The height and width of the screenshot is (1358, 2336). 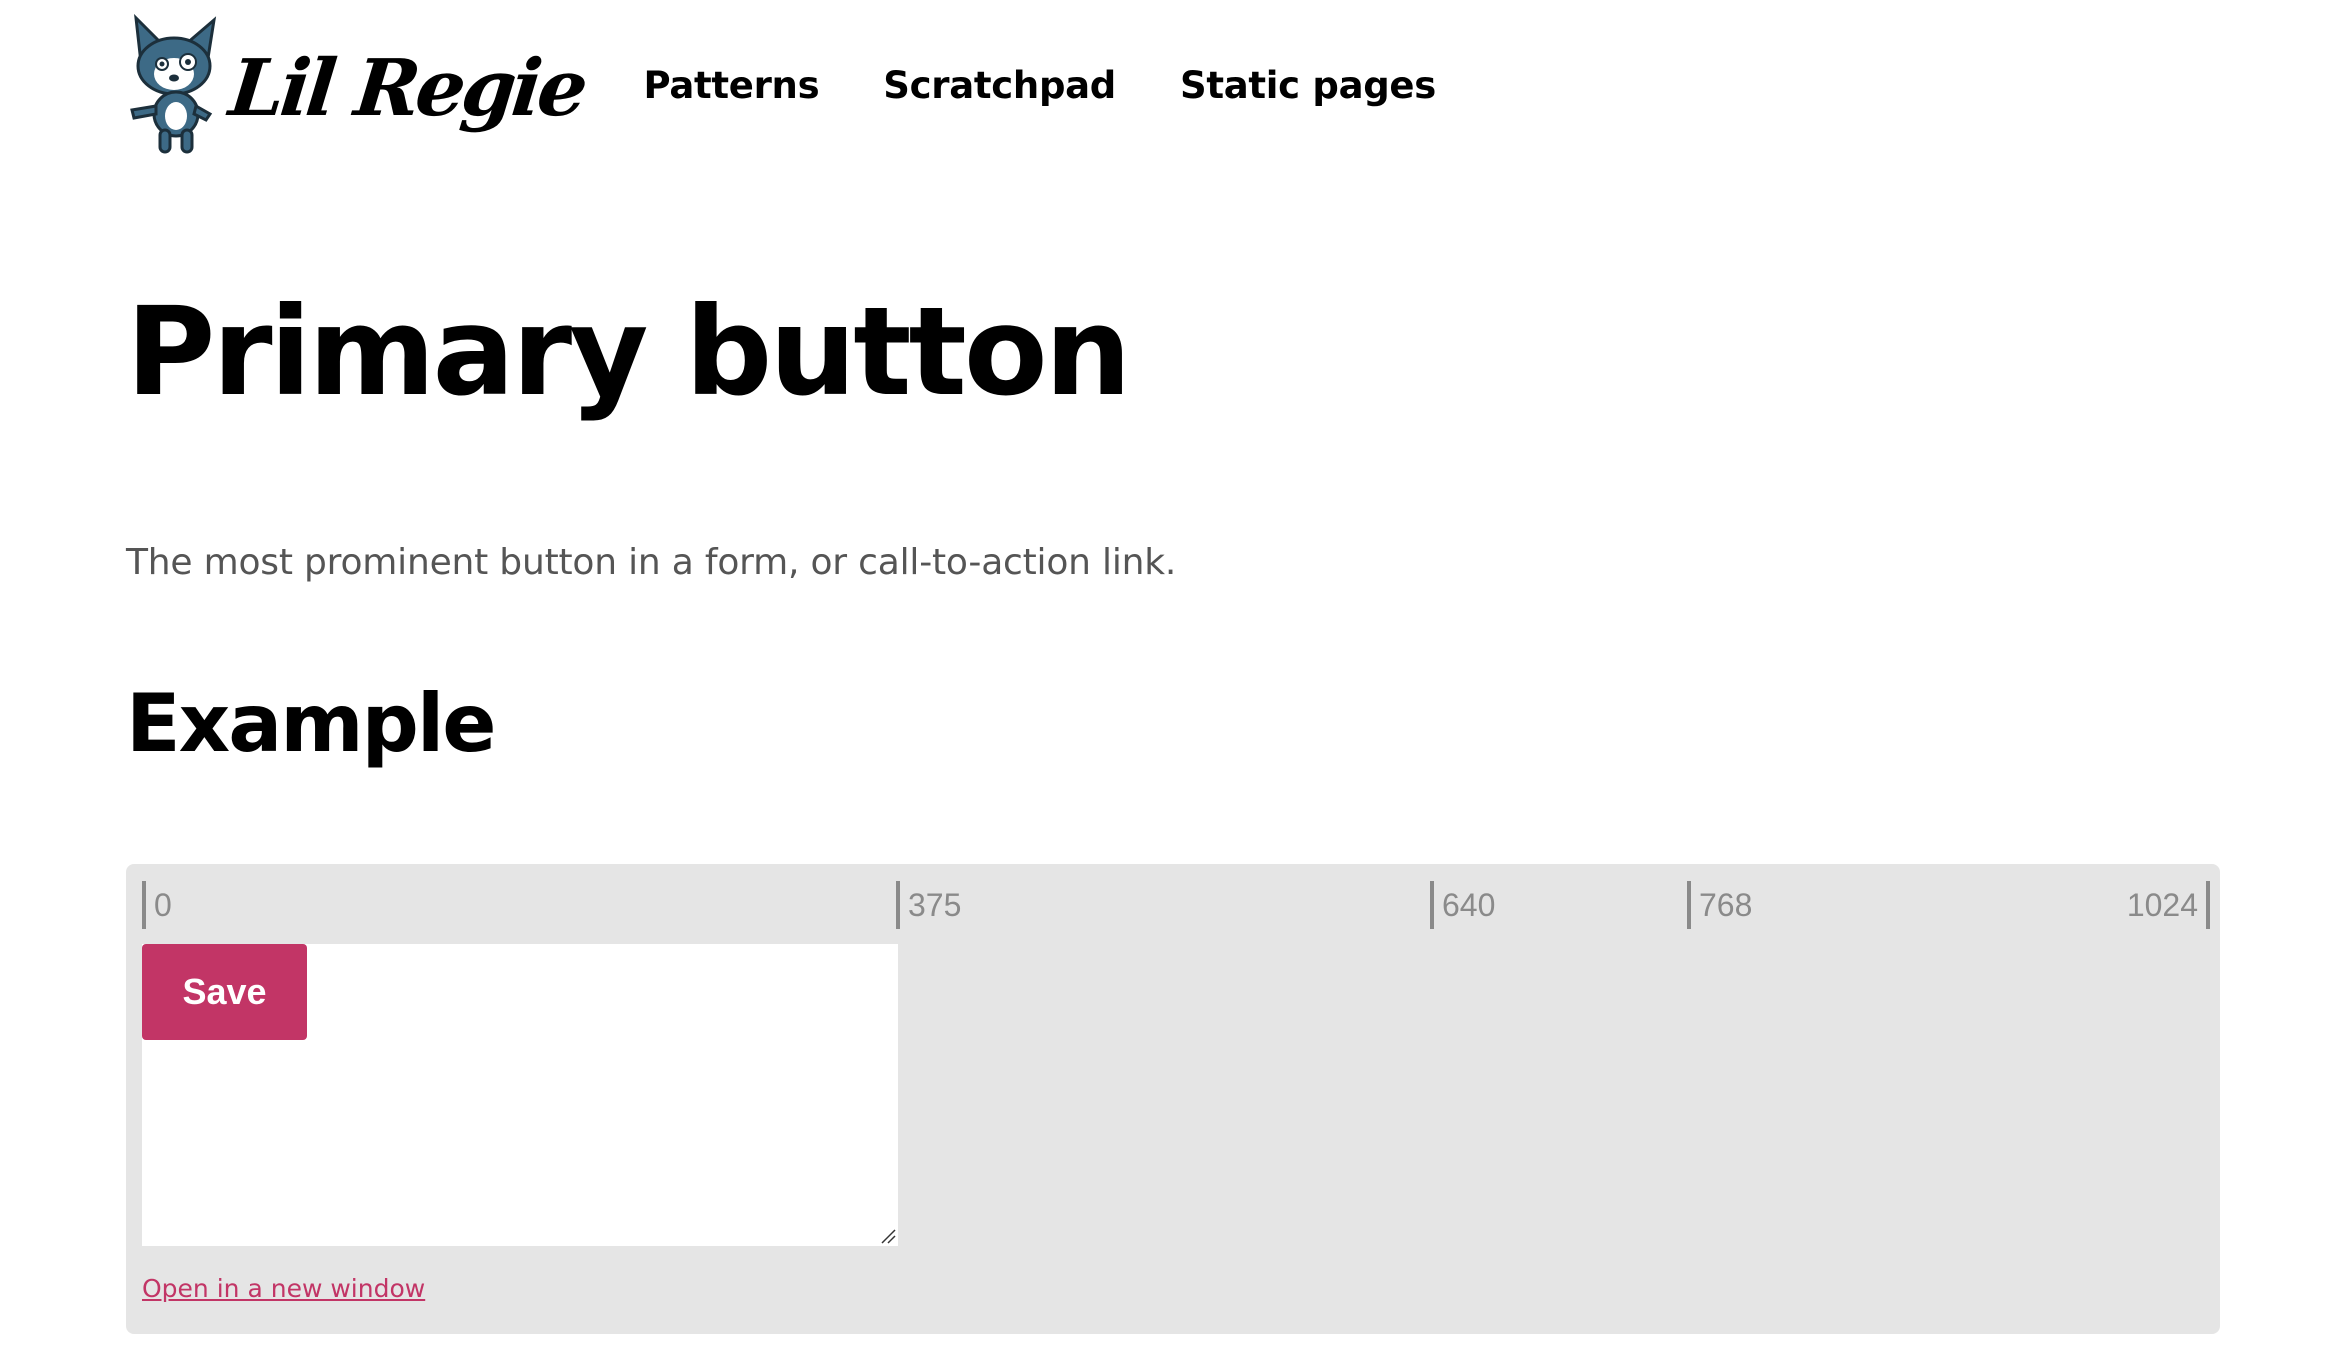 What do you see at coordinates (1462, 905) in the screenshot?
I see `ruler-mark-640: 640` at bounding box center [1462, 905].